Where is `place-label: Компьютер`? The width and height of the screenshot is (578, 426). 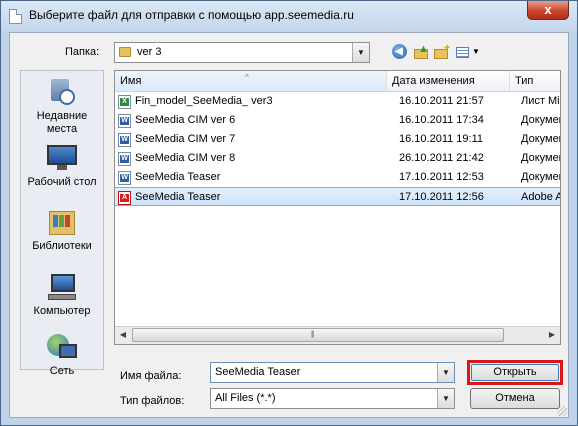
place-label: Компьютер is located at coordinates (62, 311).